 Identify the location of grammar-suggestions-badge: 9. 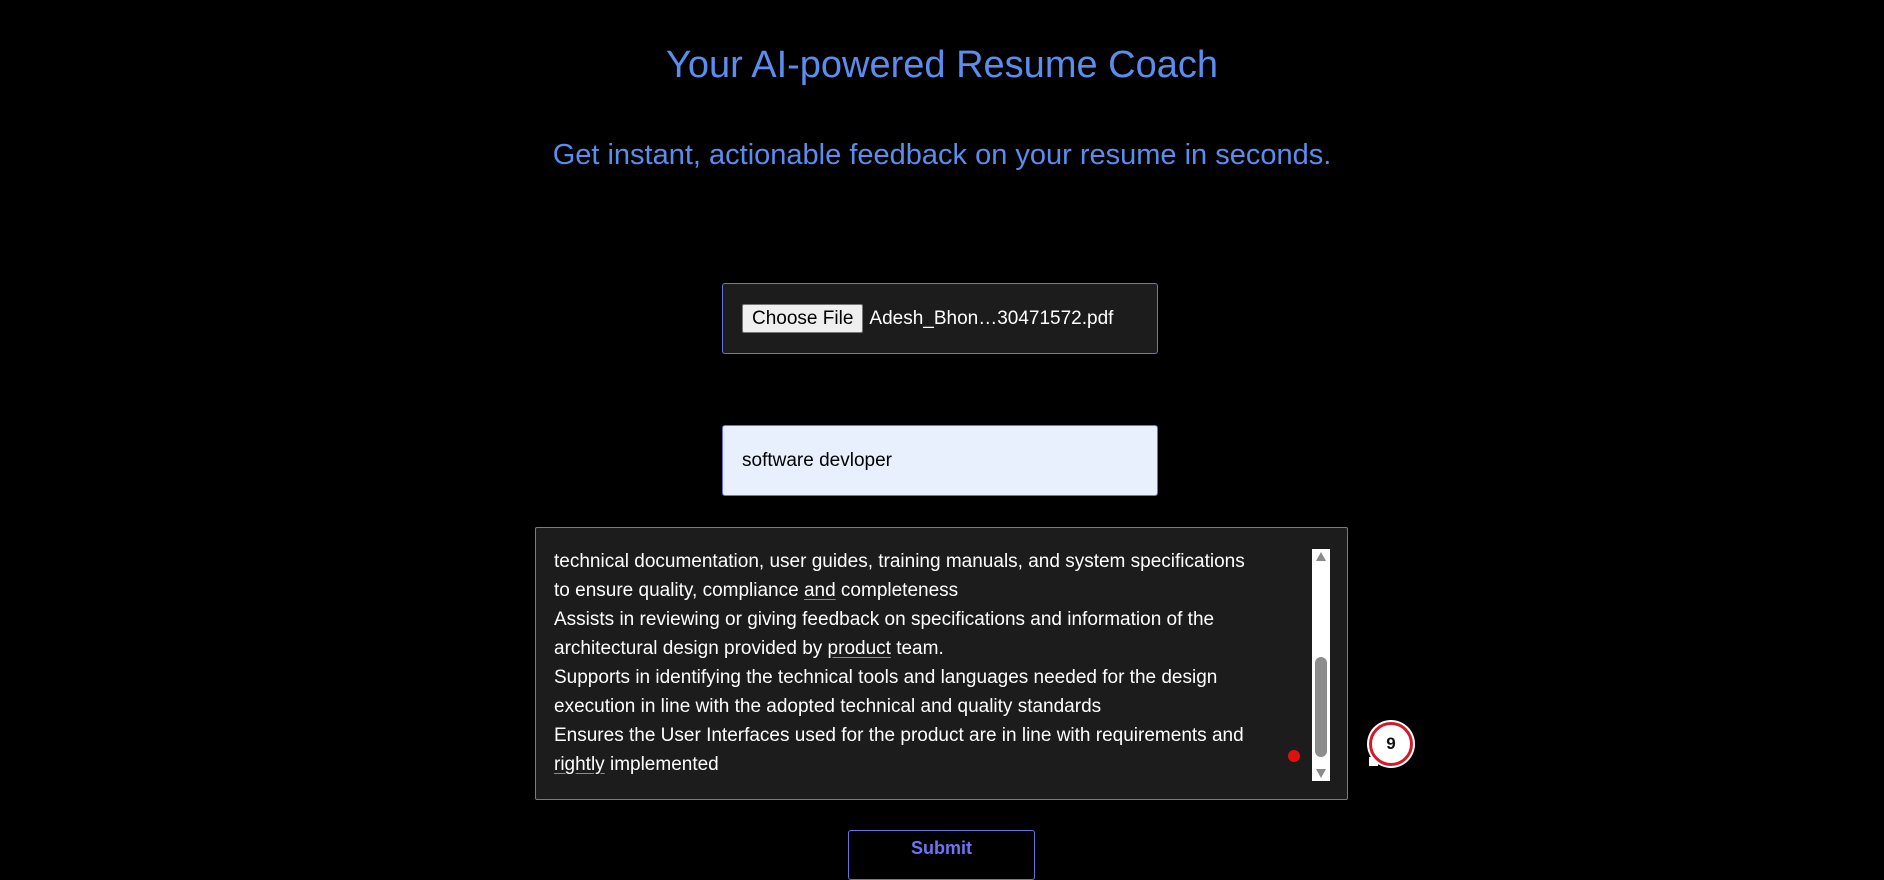
(1391, 744).